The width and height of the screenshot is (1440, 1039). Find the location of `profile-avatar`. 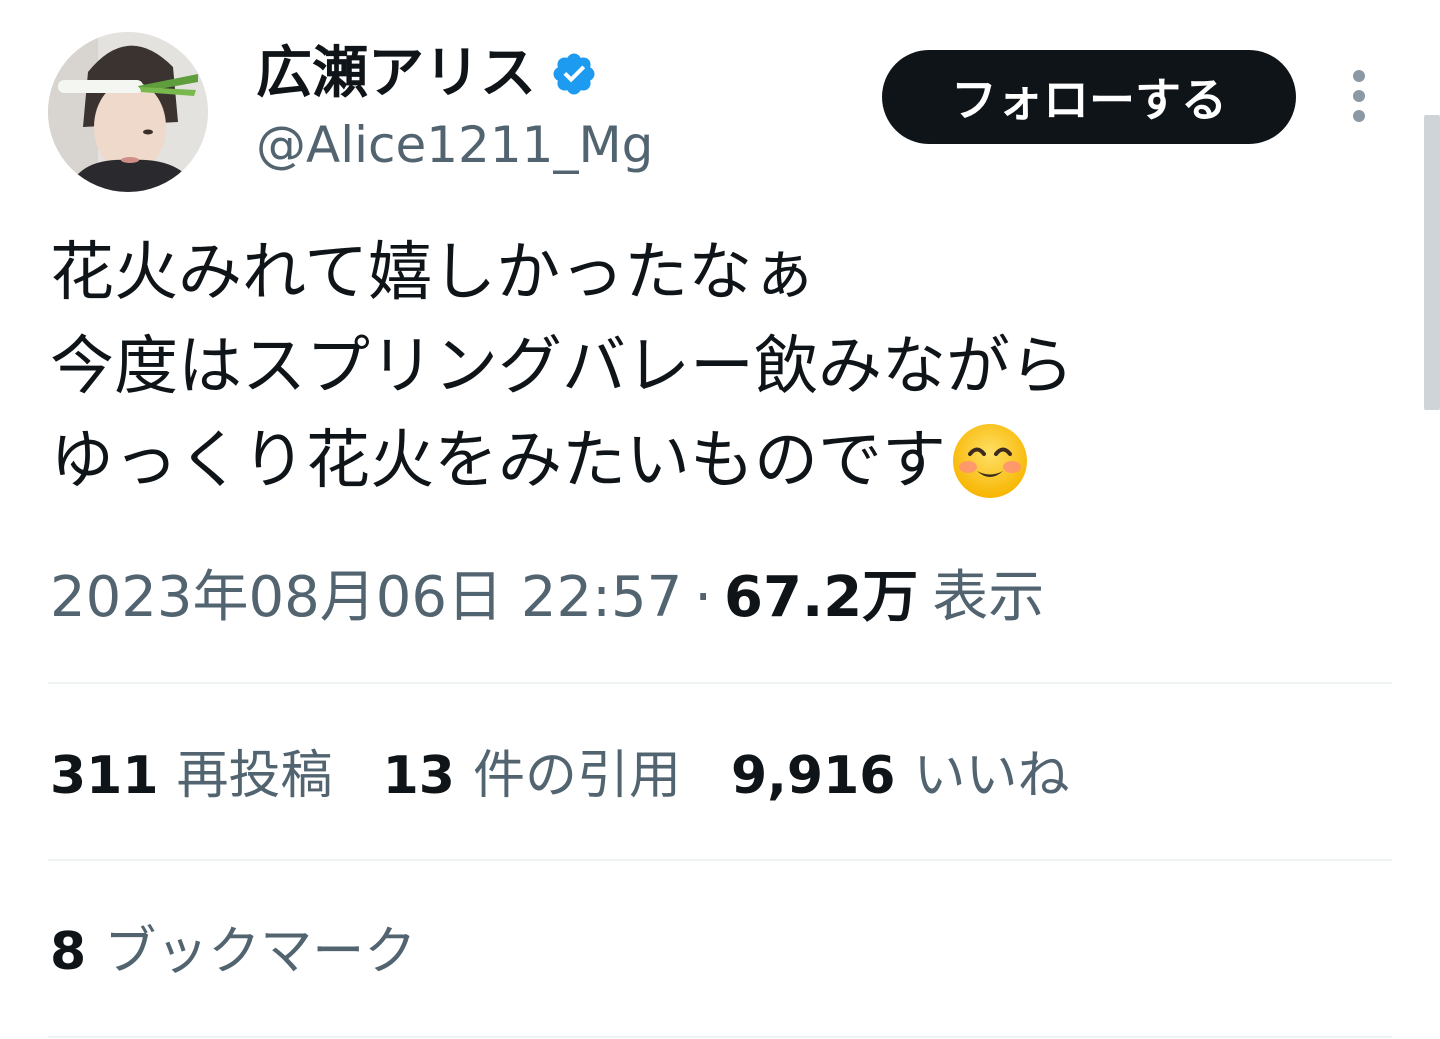

profile-avatar is located at coordinates (128, 112).